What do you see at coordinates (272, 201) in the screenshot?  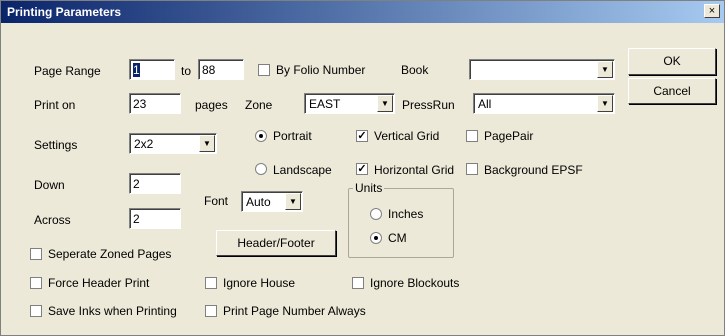 I see `font-select: Auto ▼` at bounding box center [272, 201].